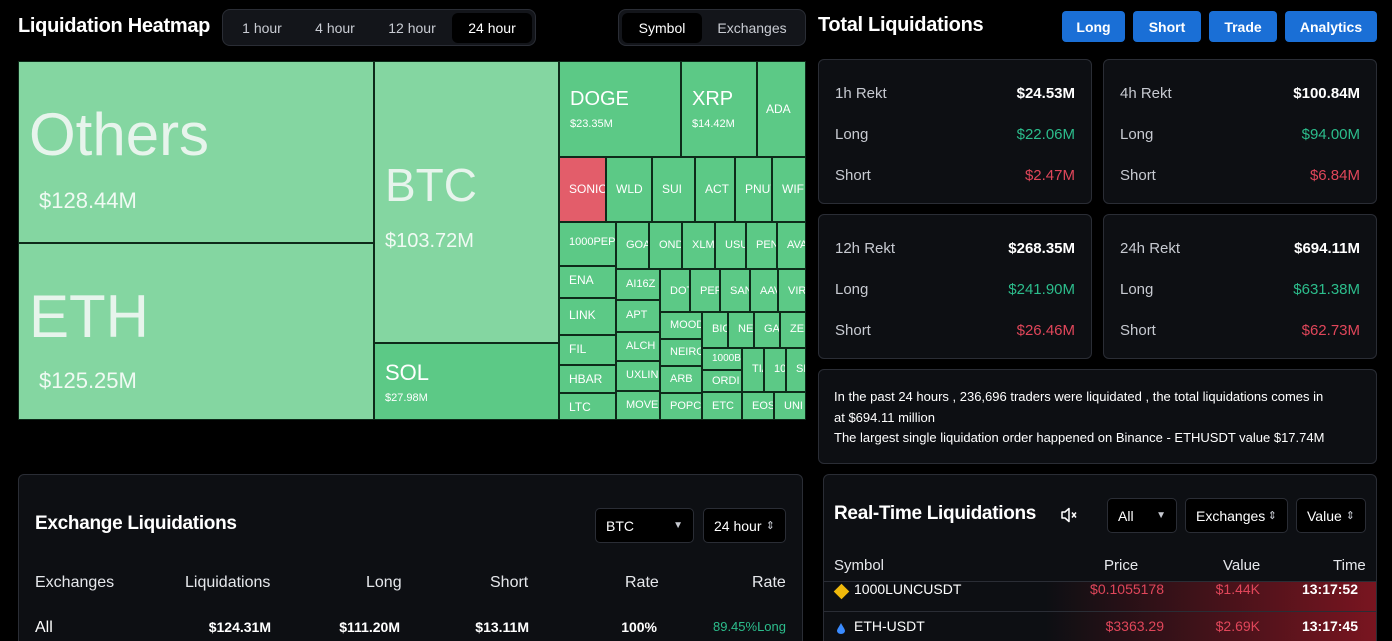 Image resolution: width=1392 pixels, height=641 pixels. What do you see at coordinates (744, 525) in the screenshot?
I see `period-select: 24 hour ⇕` at bounding box center [744, 525].